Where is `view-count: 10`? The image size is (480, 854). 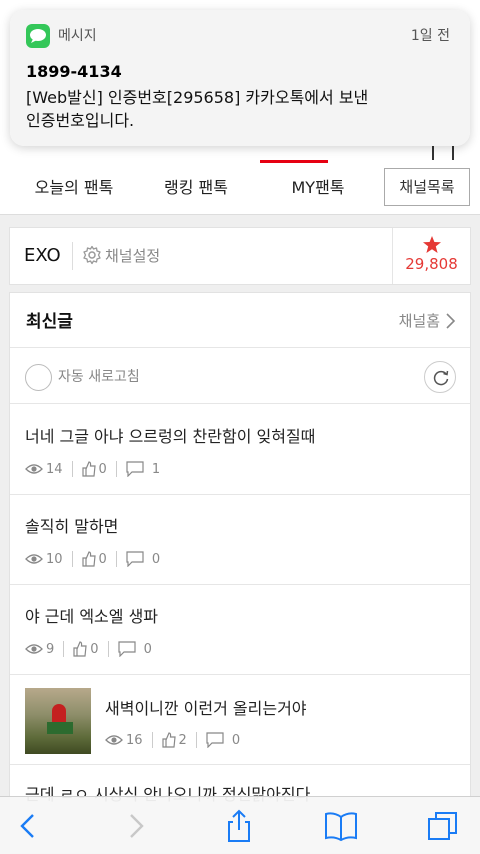 view-count: 10 is located at coordinates (54, 559).